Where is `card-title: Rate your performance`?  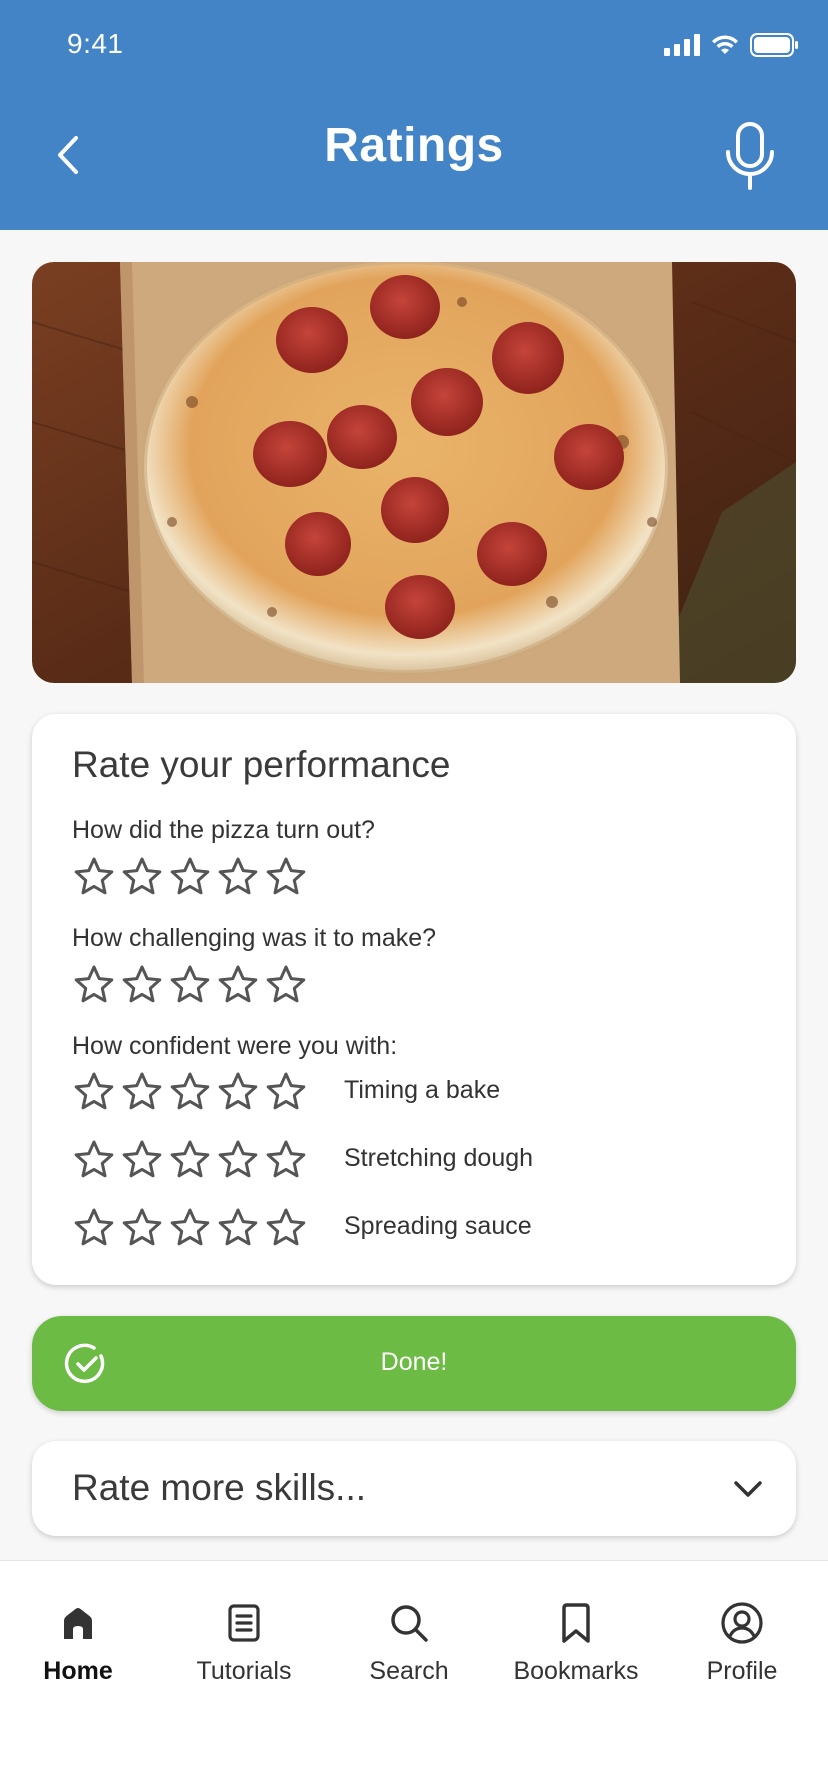
card-title: Rate your performance is located at coordinates (261, 764).